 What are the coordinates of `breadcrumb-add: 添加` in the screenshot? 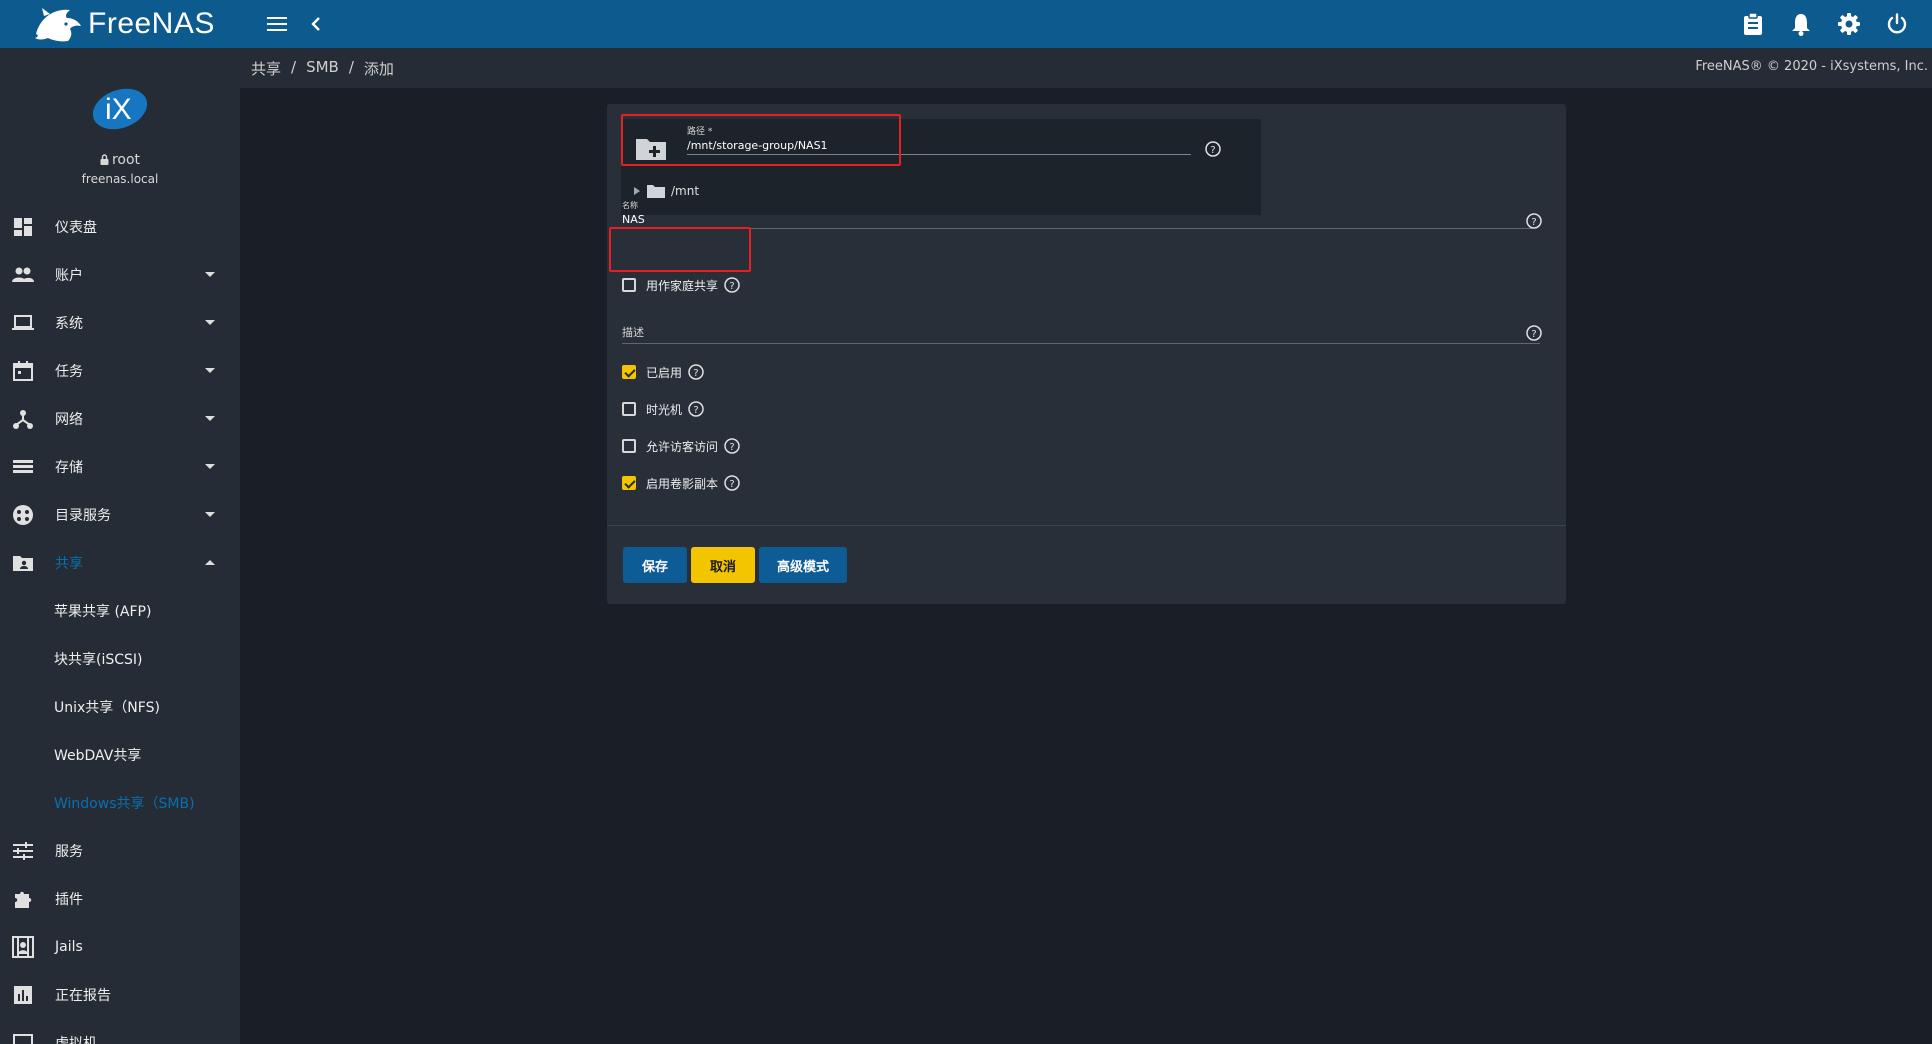 It's located at (378, 69).